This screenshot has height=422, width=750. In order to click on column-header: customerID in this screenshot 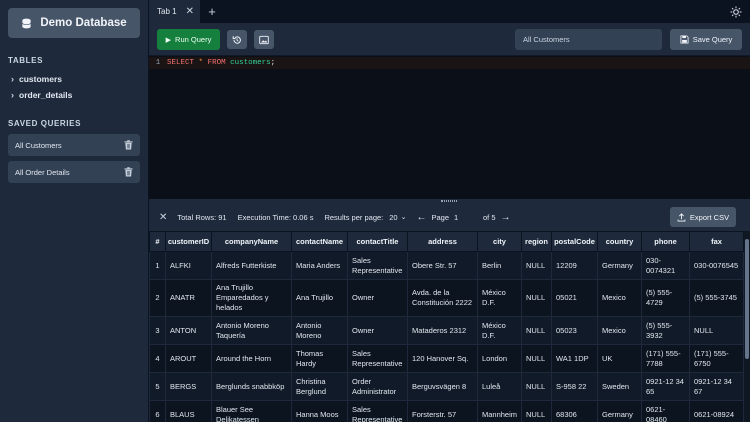, I will do `click(188, 241)`.